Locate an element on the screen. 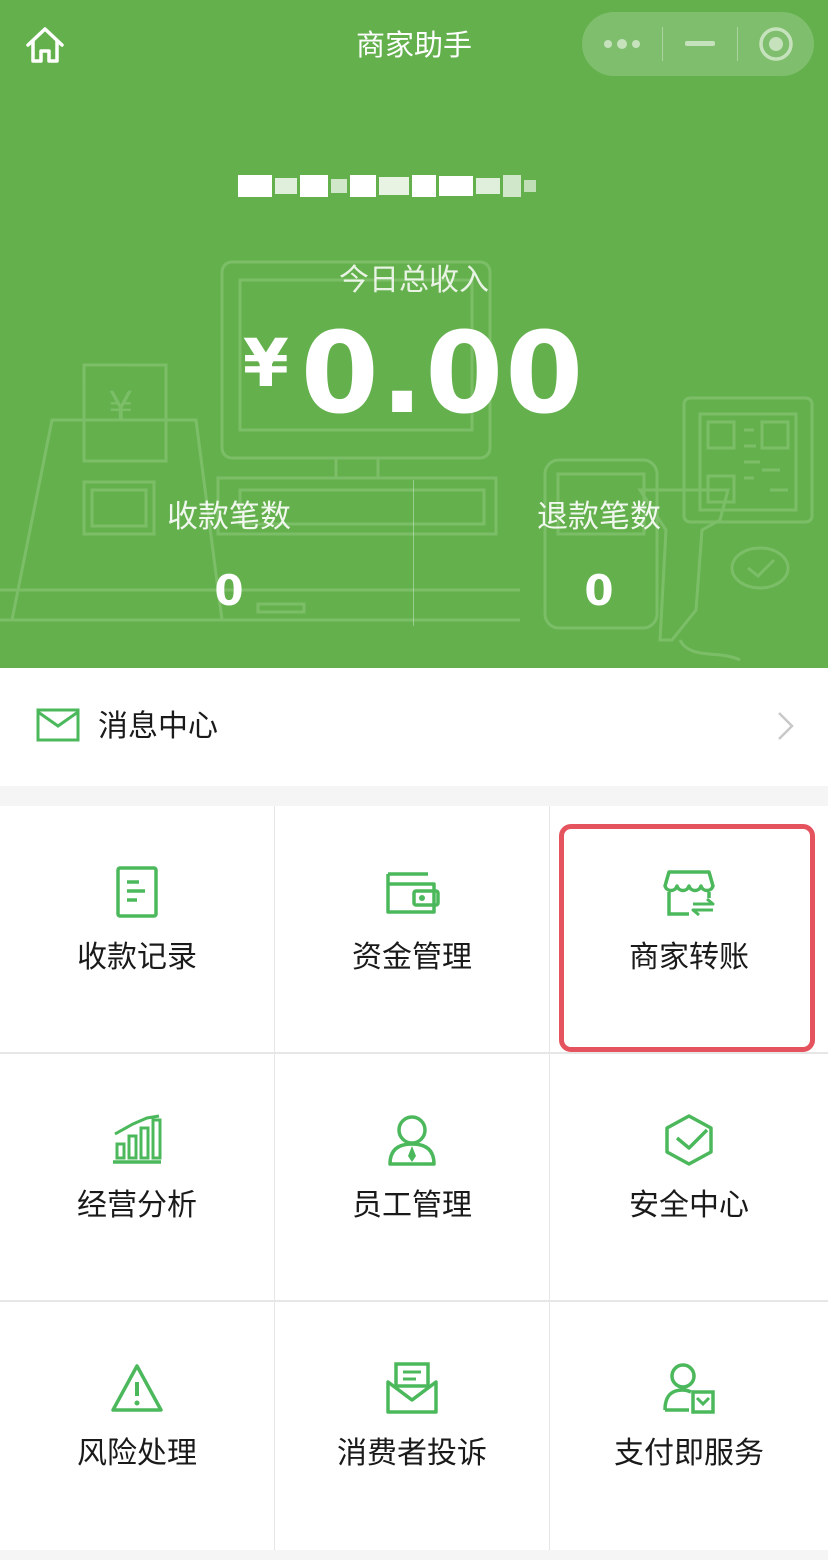 This screenshot has height=1560, width=828. minimize-button is located at coordinates (700, 44).